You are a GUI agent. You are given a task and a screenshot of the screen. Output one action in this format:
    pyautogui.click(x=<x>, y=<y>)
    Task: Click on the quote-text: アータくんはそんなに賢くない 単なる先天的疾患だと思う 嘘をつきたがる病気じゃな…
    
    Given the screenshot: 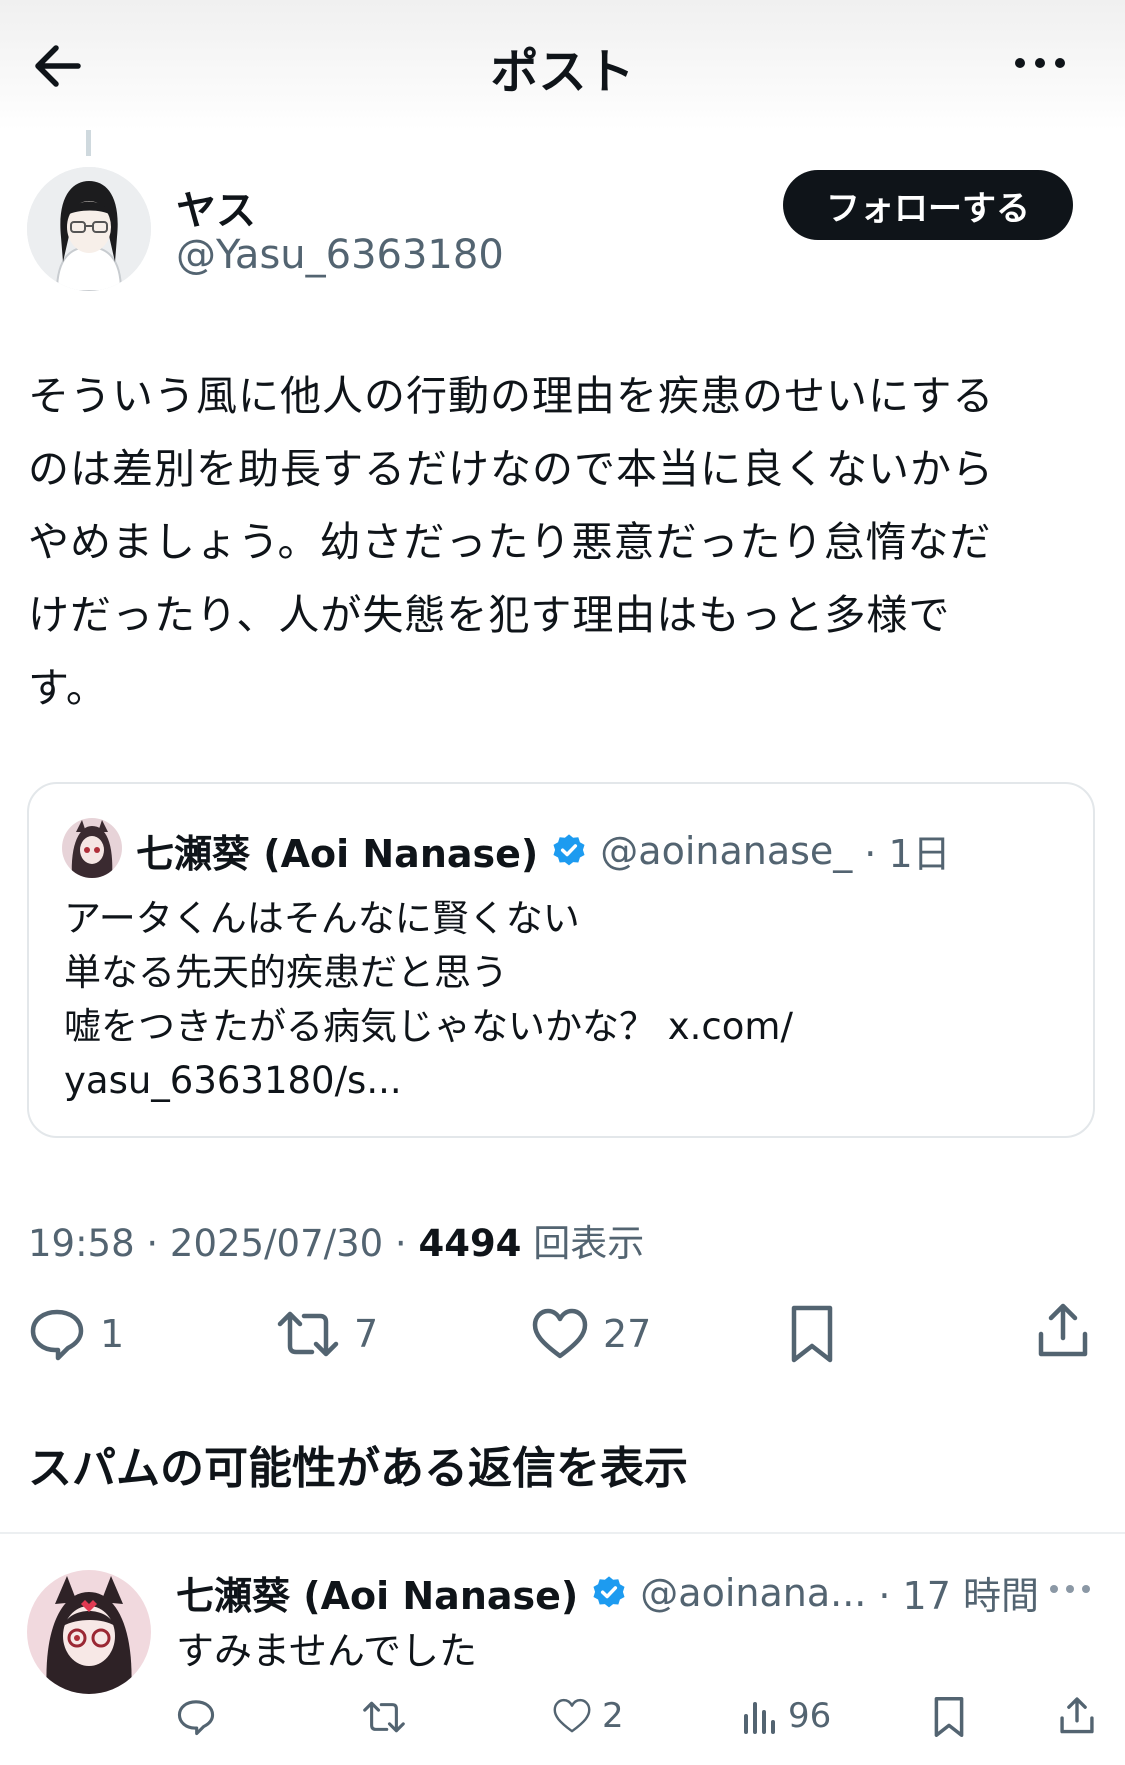 What is the action you would take?
    pyautogui.click(x=428, y=999)
    